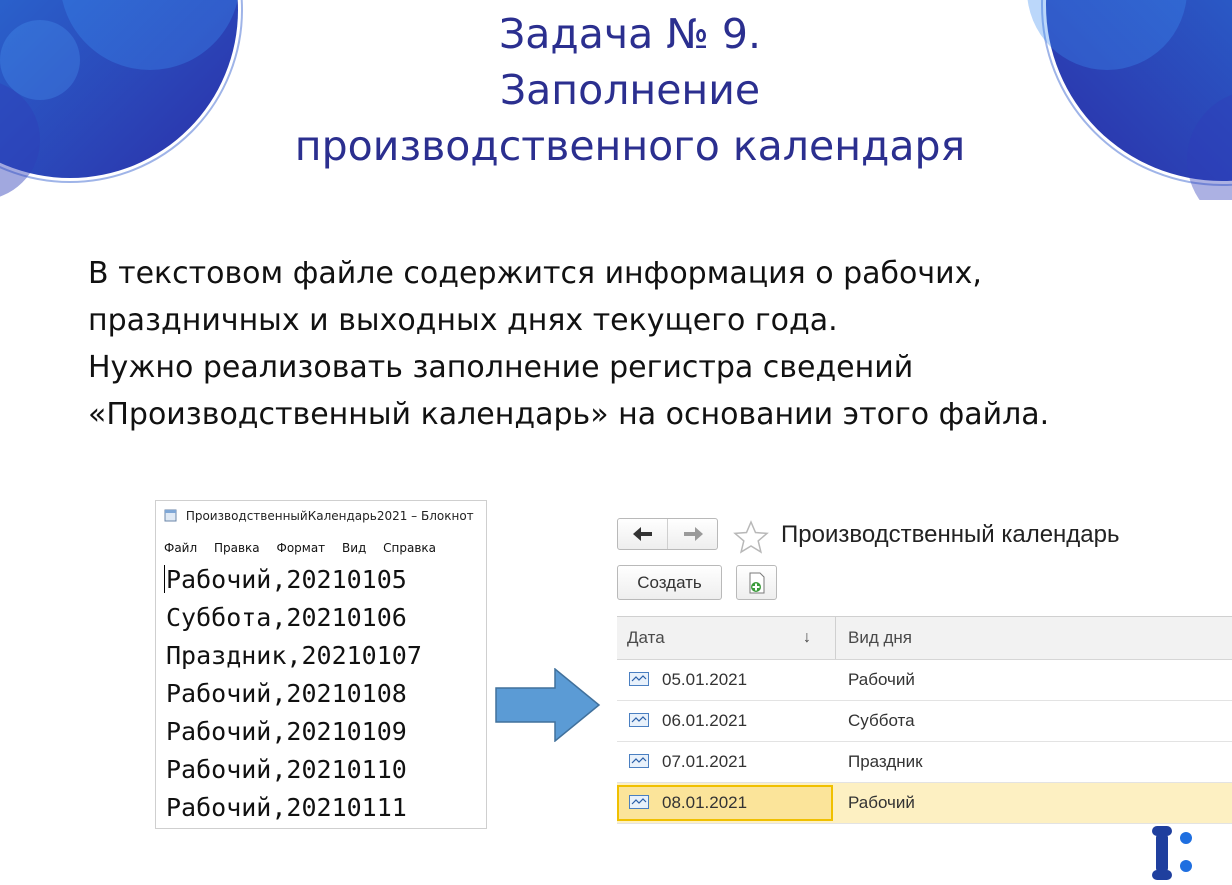 The width and height of the screenshot is (1232, 885). Describe the element at coordinates (924, 680) in the screenshot. I see `table-row: 05.01.2021 Рабочий` at that location.